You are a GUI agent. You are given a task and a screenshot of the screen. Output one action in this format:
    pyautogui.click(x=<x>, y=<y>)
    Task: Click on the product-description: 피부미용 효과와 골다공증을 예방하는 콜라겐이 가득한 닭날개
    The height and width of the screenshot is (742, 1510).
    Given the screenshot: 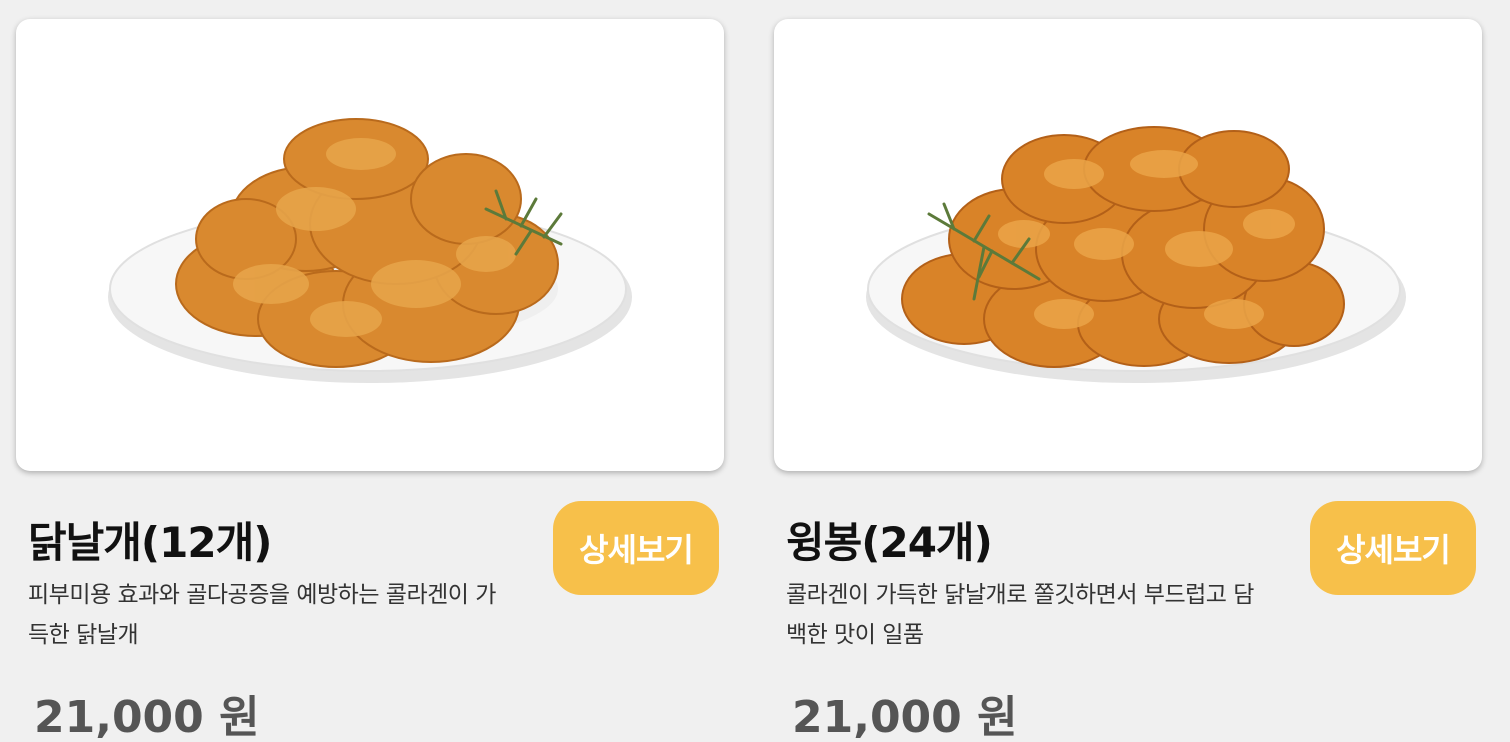 What is the action you would take?
    pyautogui.click(x=262, y=615)
    